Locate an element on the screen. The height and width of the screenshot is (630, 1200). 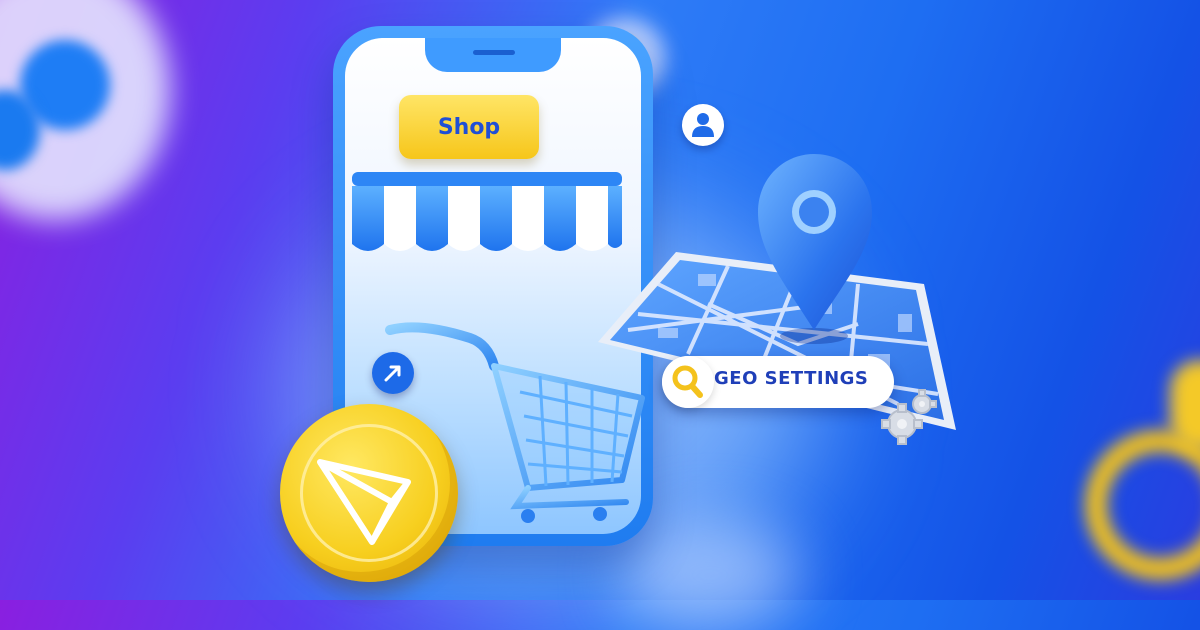
user-button is located at coordinates (703, 125).